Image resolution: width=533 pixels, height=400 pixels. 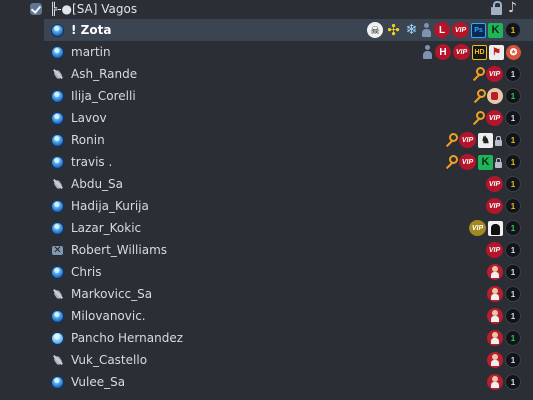 I want to click on user-row: Ronin VIP ♞ 1, so click(x=288, y=140).